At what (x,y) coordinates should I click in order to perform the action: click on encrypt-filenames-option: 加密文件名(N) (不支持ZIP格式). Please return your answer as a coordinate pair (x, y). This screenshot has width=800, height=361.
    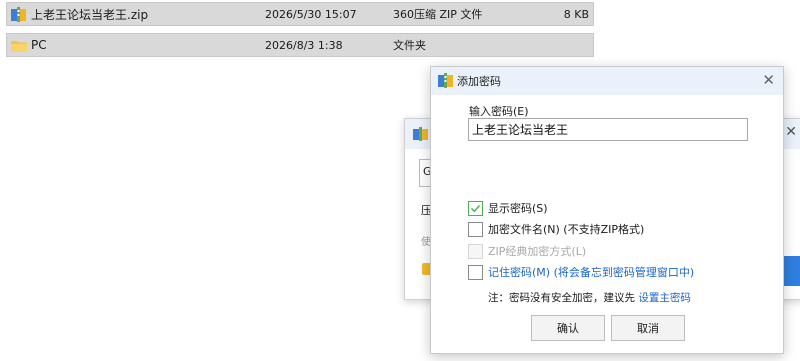
    Looking at the image, I should click on (556, 229).